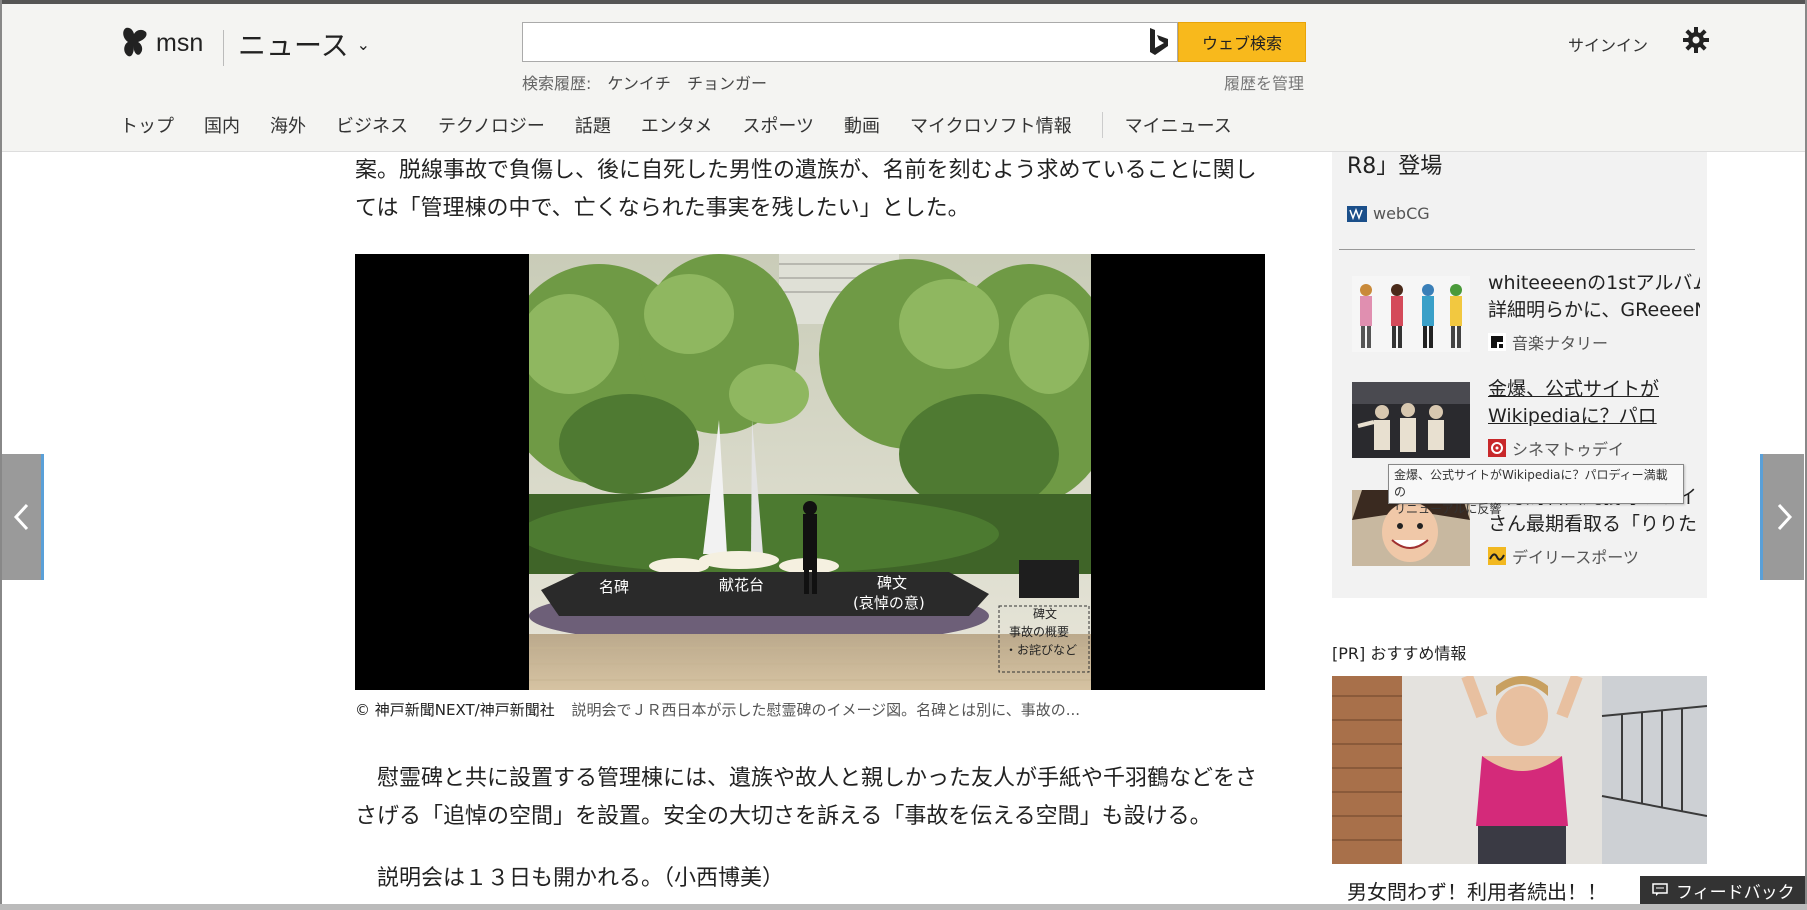 The image size is (1807, 910). Describe the element at coordinates (1448, 509) in the screenshot. I see `tooltip-line: リニューアルに反響` at that location.